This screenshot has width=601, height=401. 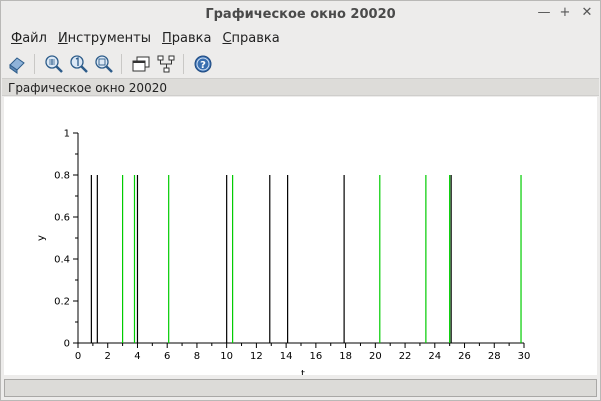 I want to click on menu-help: Справка, so click(x=250, y=38).